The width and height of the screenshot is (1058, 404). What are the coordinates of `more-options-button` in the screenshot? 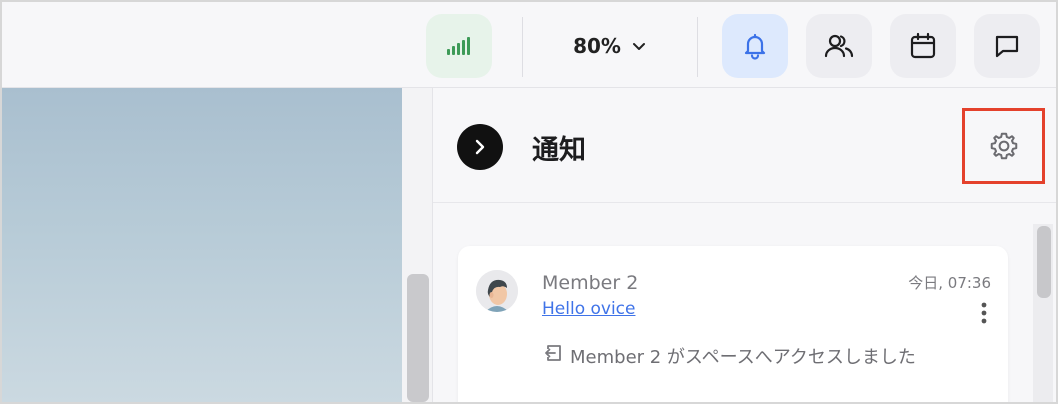 It's located at (984, 313).